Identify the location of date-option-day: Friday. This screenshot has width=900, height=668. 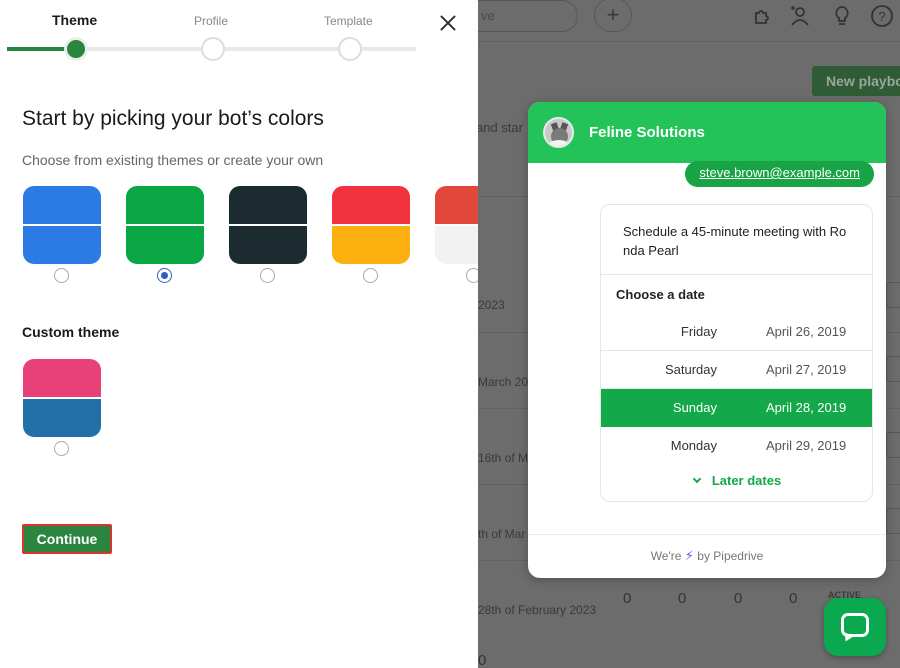
(698, 331).